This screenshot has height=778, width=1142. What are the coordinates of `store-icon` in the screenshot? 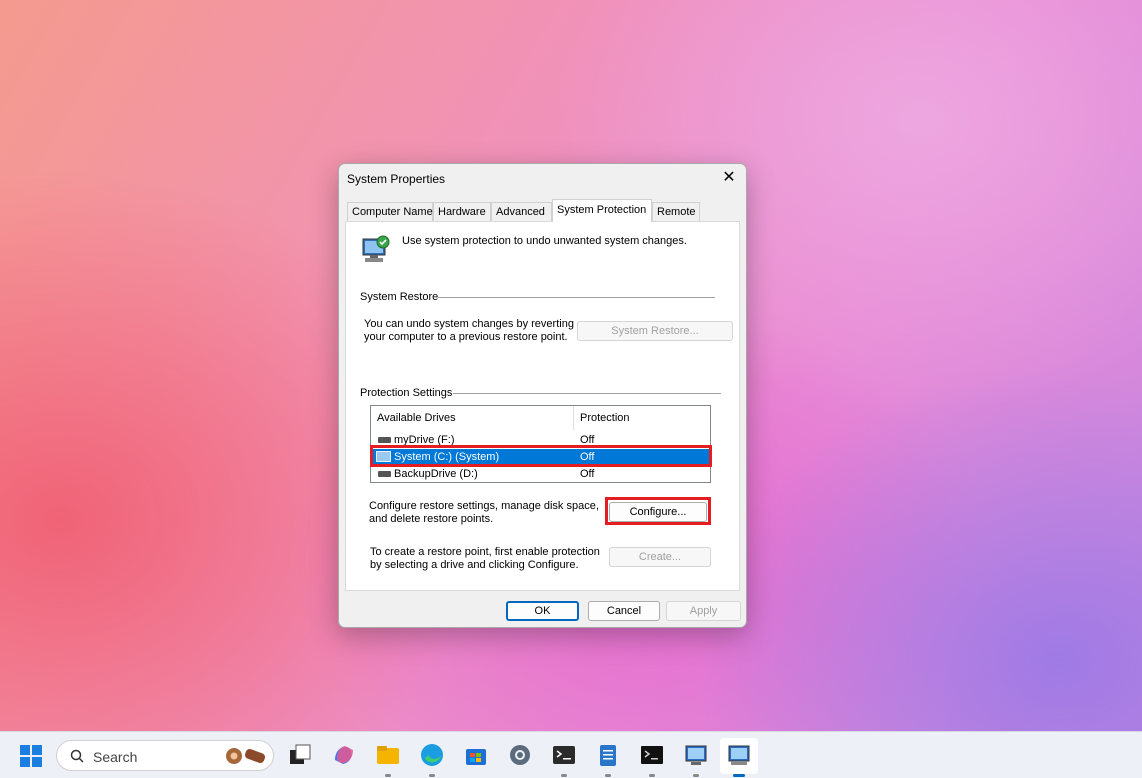 It's located at (476, 755).